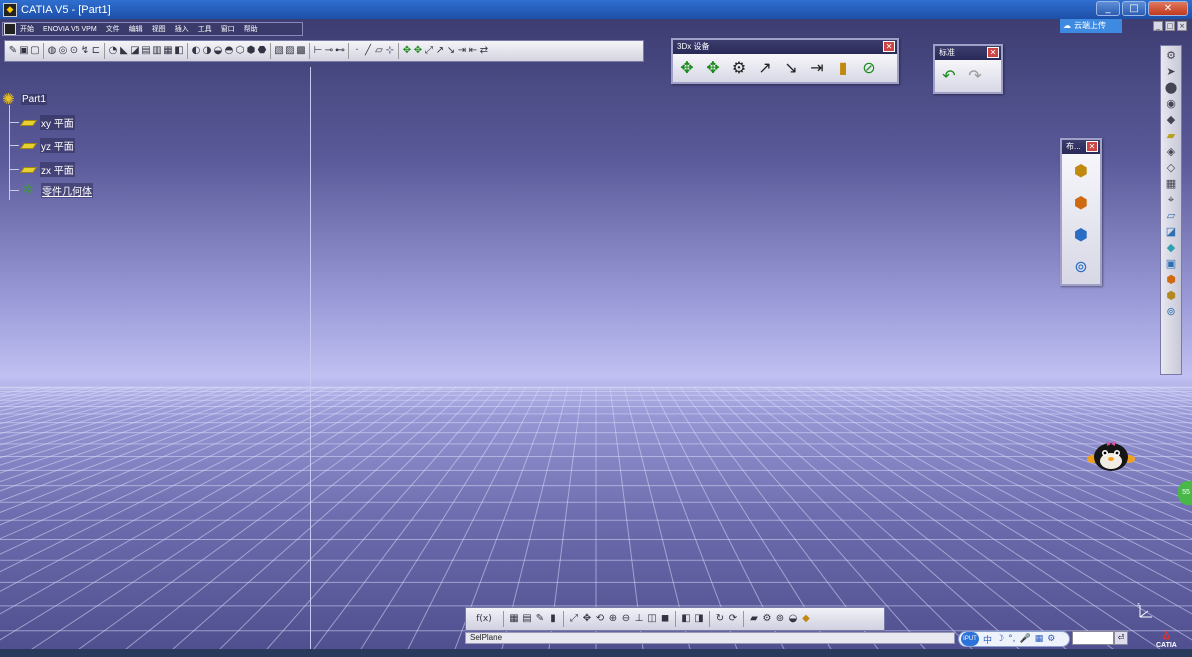  Describe the element at coordinates (96, 51) in the screenshot. I see `slot-icon: ⊏` at that location.